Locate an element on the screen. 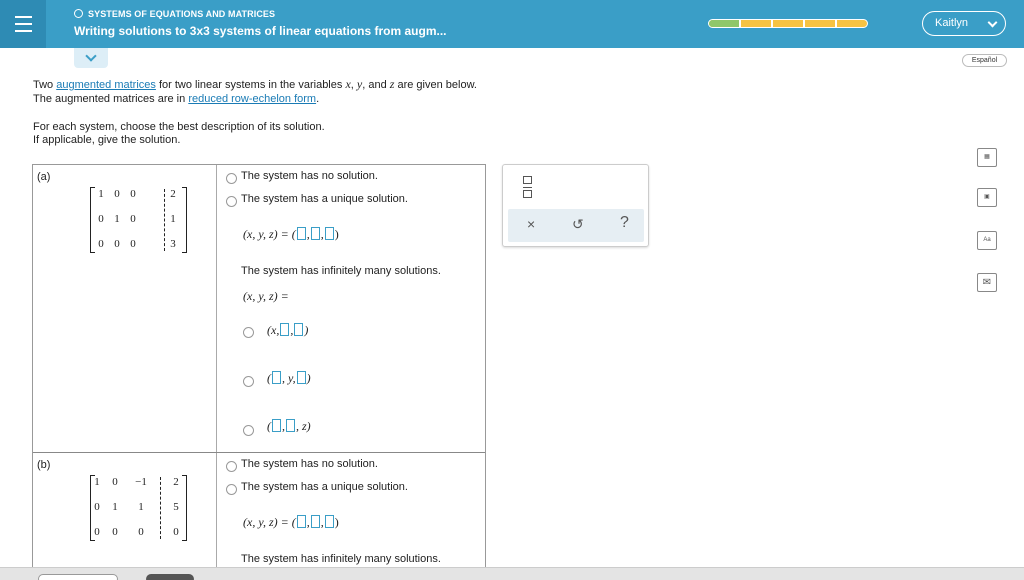 This screenshot has width=1024, height=580. answer-box-x-a is located at coordinates (301, 233).